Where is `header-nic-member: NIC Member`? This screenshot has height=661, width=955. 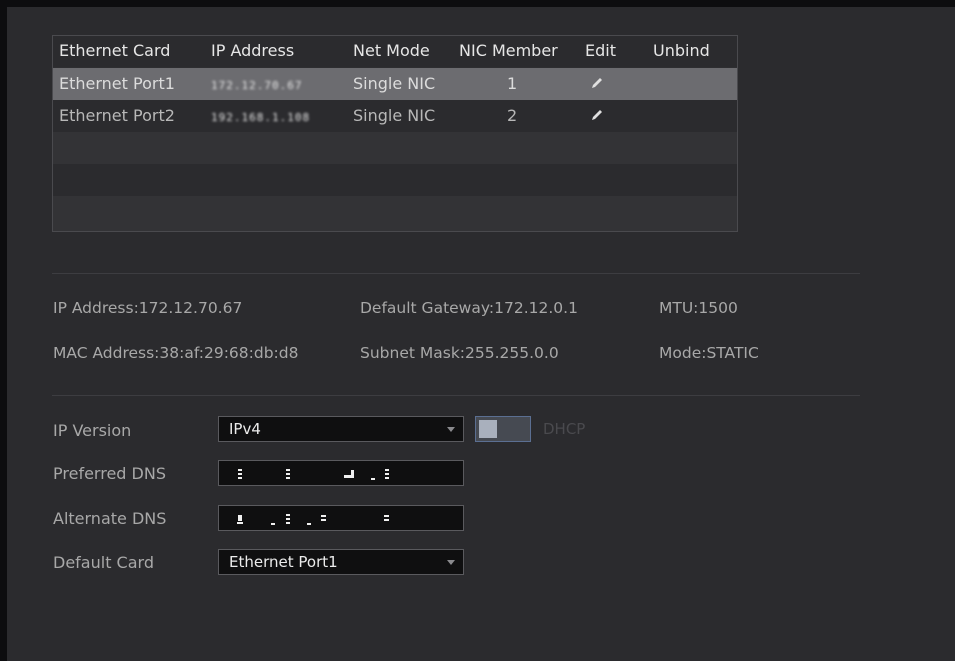
header-nic-member: NIC Member is located at coordinates (508, 50).